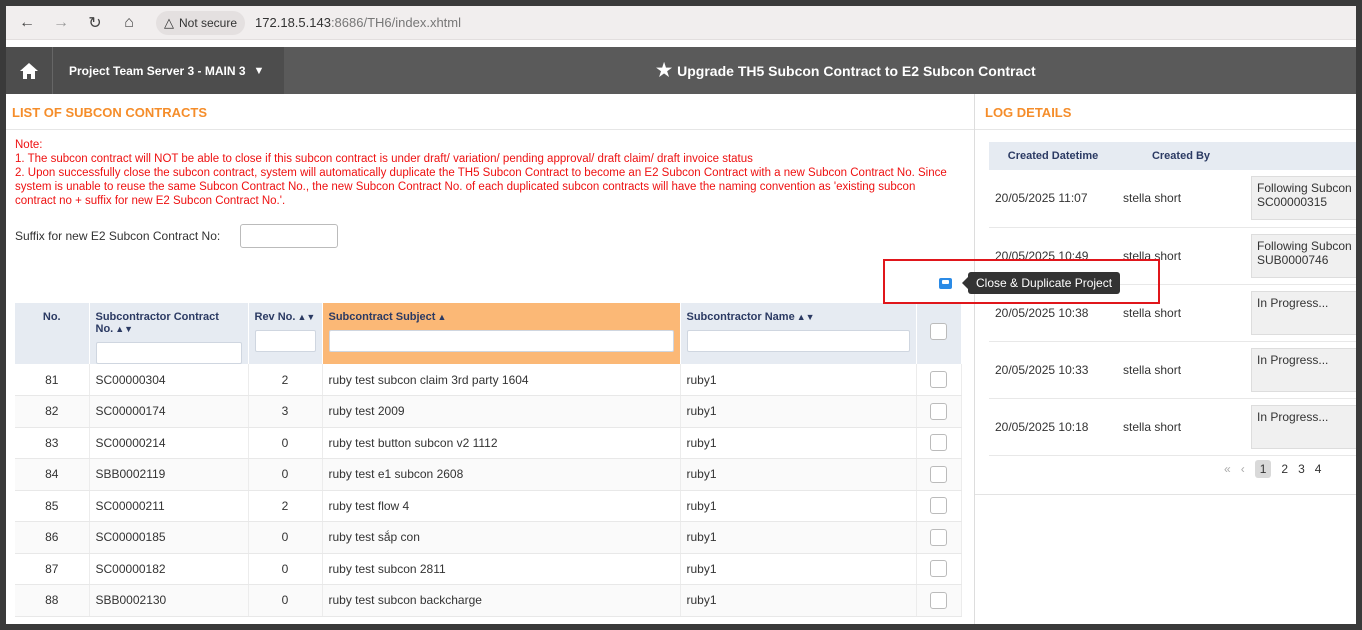  Describe the element at coordinates (275, 317) in the screenshot. I see `col-rev-label: Rev No.` at that location.